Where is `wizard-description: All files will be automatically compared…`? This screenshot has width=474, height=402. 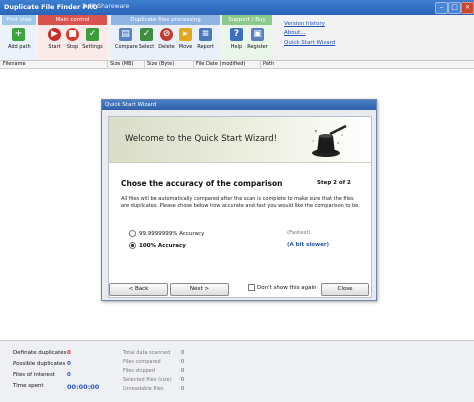
wizard-description: All files will be automatically compared… is located at coordinates (240, 202).